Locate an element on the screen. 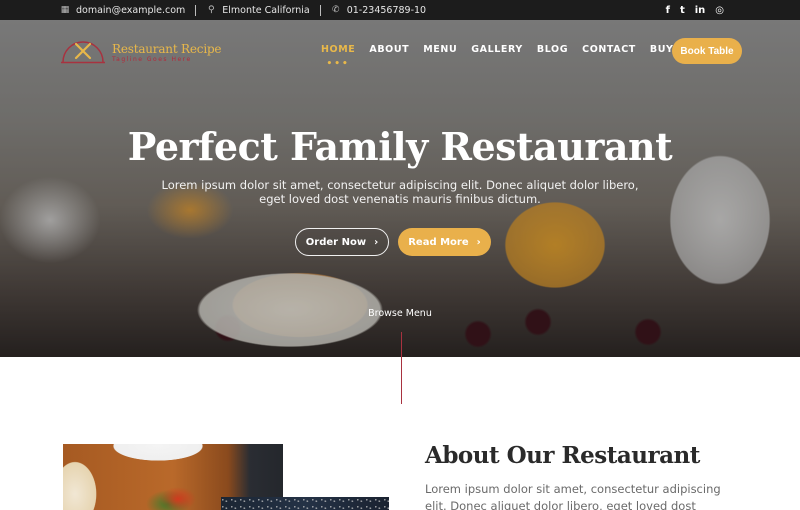 The height and width of the screenshot is (510, 800). hero-title: Perfect Family Restaurant is located at coordinates (400, 146).